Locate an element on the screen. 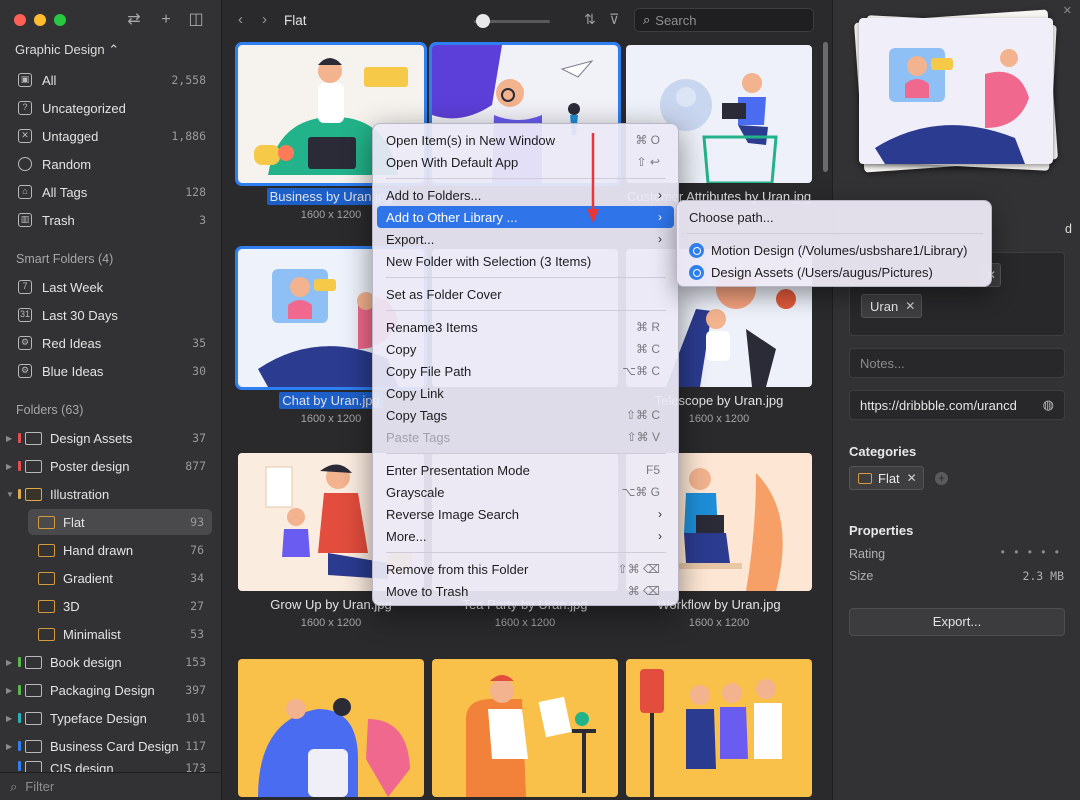 This screenshot has height=800, width=1080. menu-item-set-folder-cover: Set as Folder Cover is located at coordinates (525, 294).